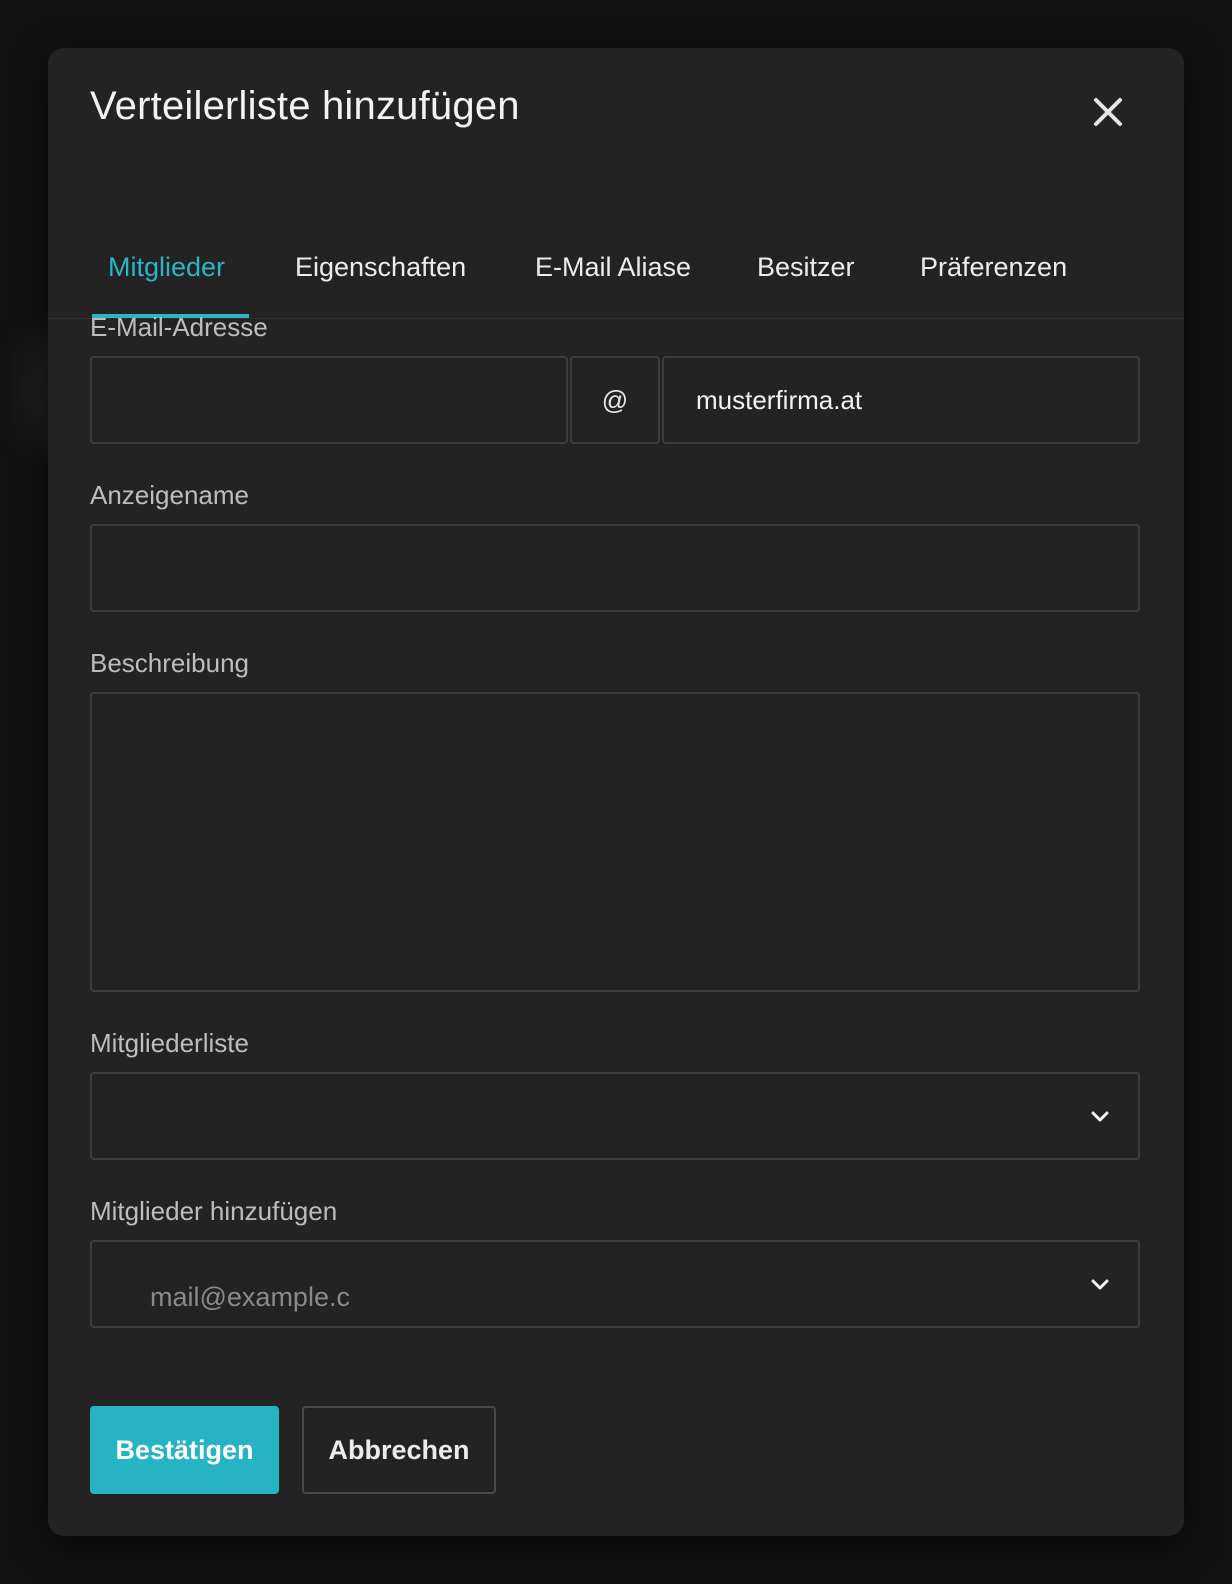 The height and width of the screenshot is (1584, 1232). Describe the element at coordinates (613, 267) in the screenshot. I see `tab-email-aliases: E-Mail Aliase` at that location.